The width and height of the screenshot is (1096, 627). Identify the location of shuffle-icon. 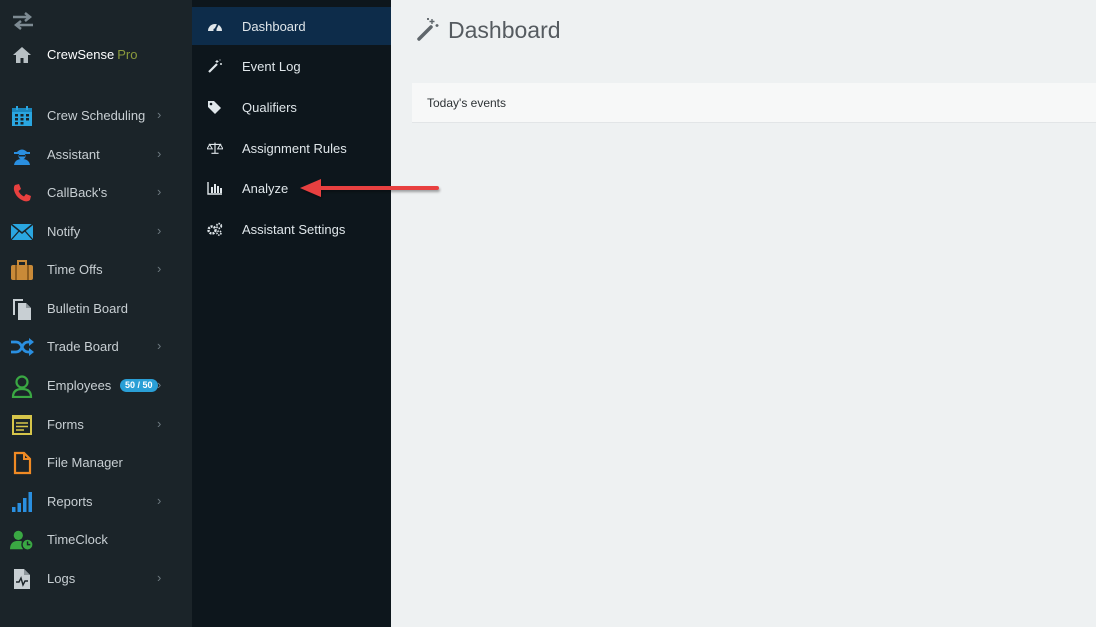
(22, 347).